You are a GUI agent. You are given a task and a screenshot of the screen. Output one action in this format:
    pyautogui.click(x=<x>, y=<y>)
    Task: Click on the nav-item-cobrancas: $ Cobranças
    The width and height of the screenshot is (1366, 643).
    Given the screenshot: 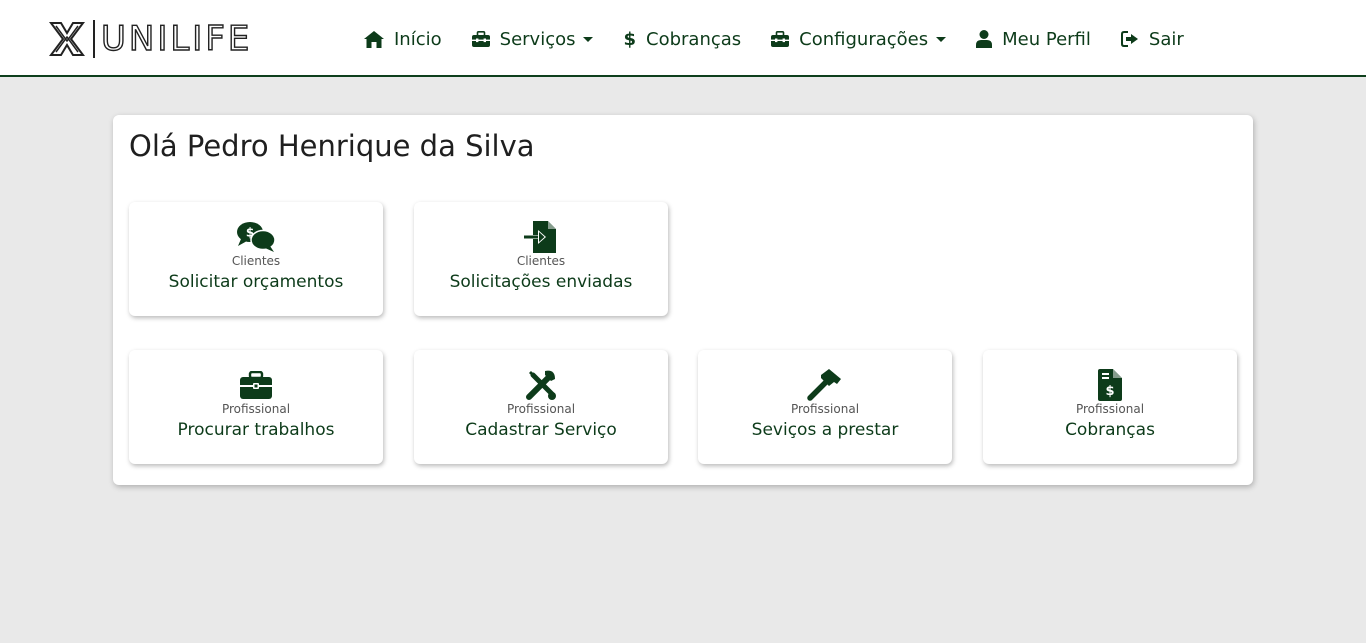 What is the action you would take?
    pyautogui.click(x=682, y=39)
    